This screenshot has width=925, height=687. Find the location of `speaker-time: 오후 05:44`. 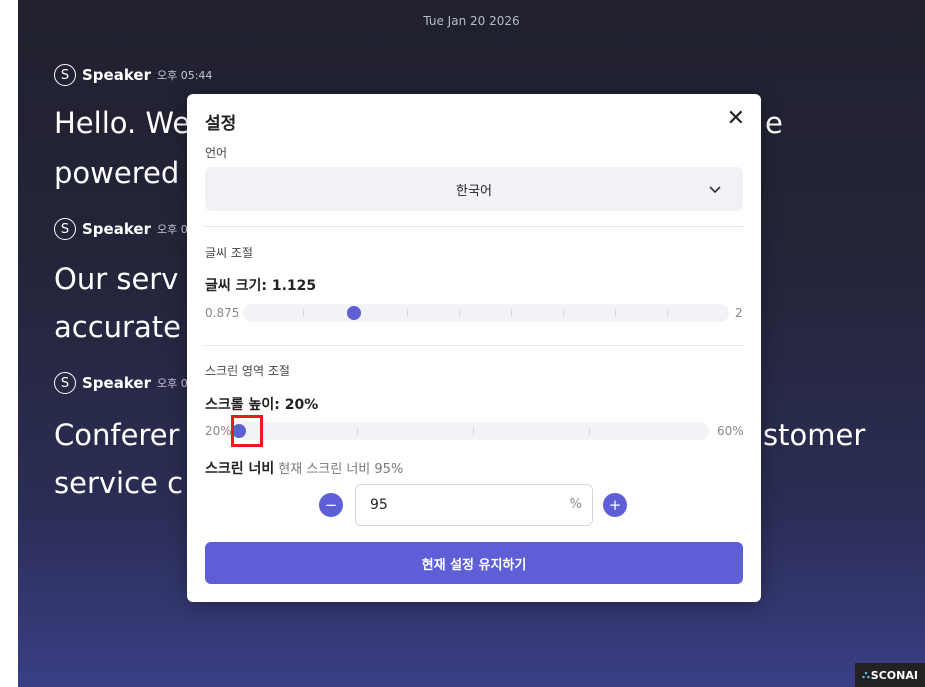

speaker-time: 오후 05:44 is located at coordinates (184, 75).